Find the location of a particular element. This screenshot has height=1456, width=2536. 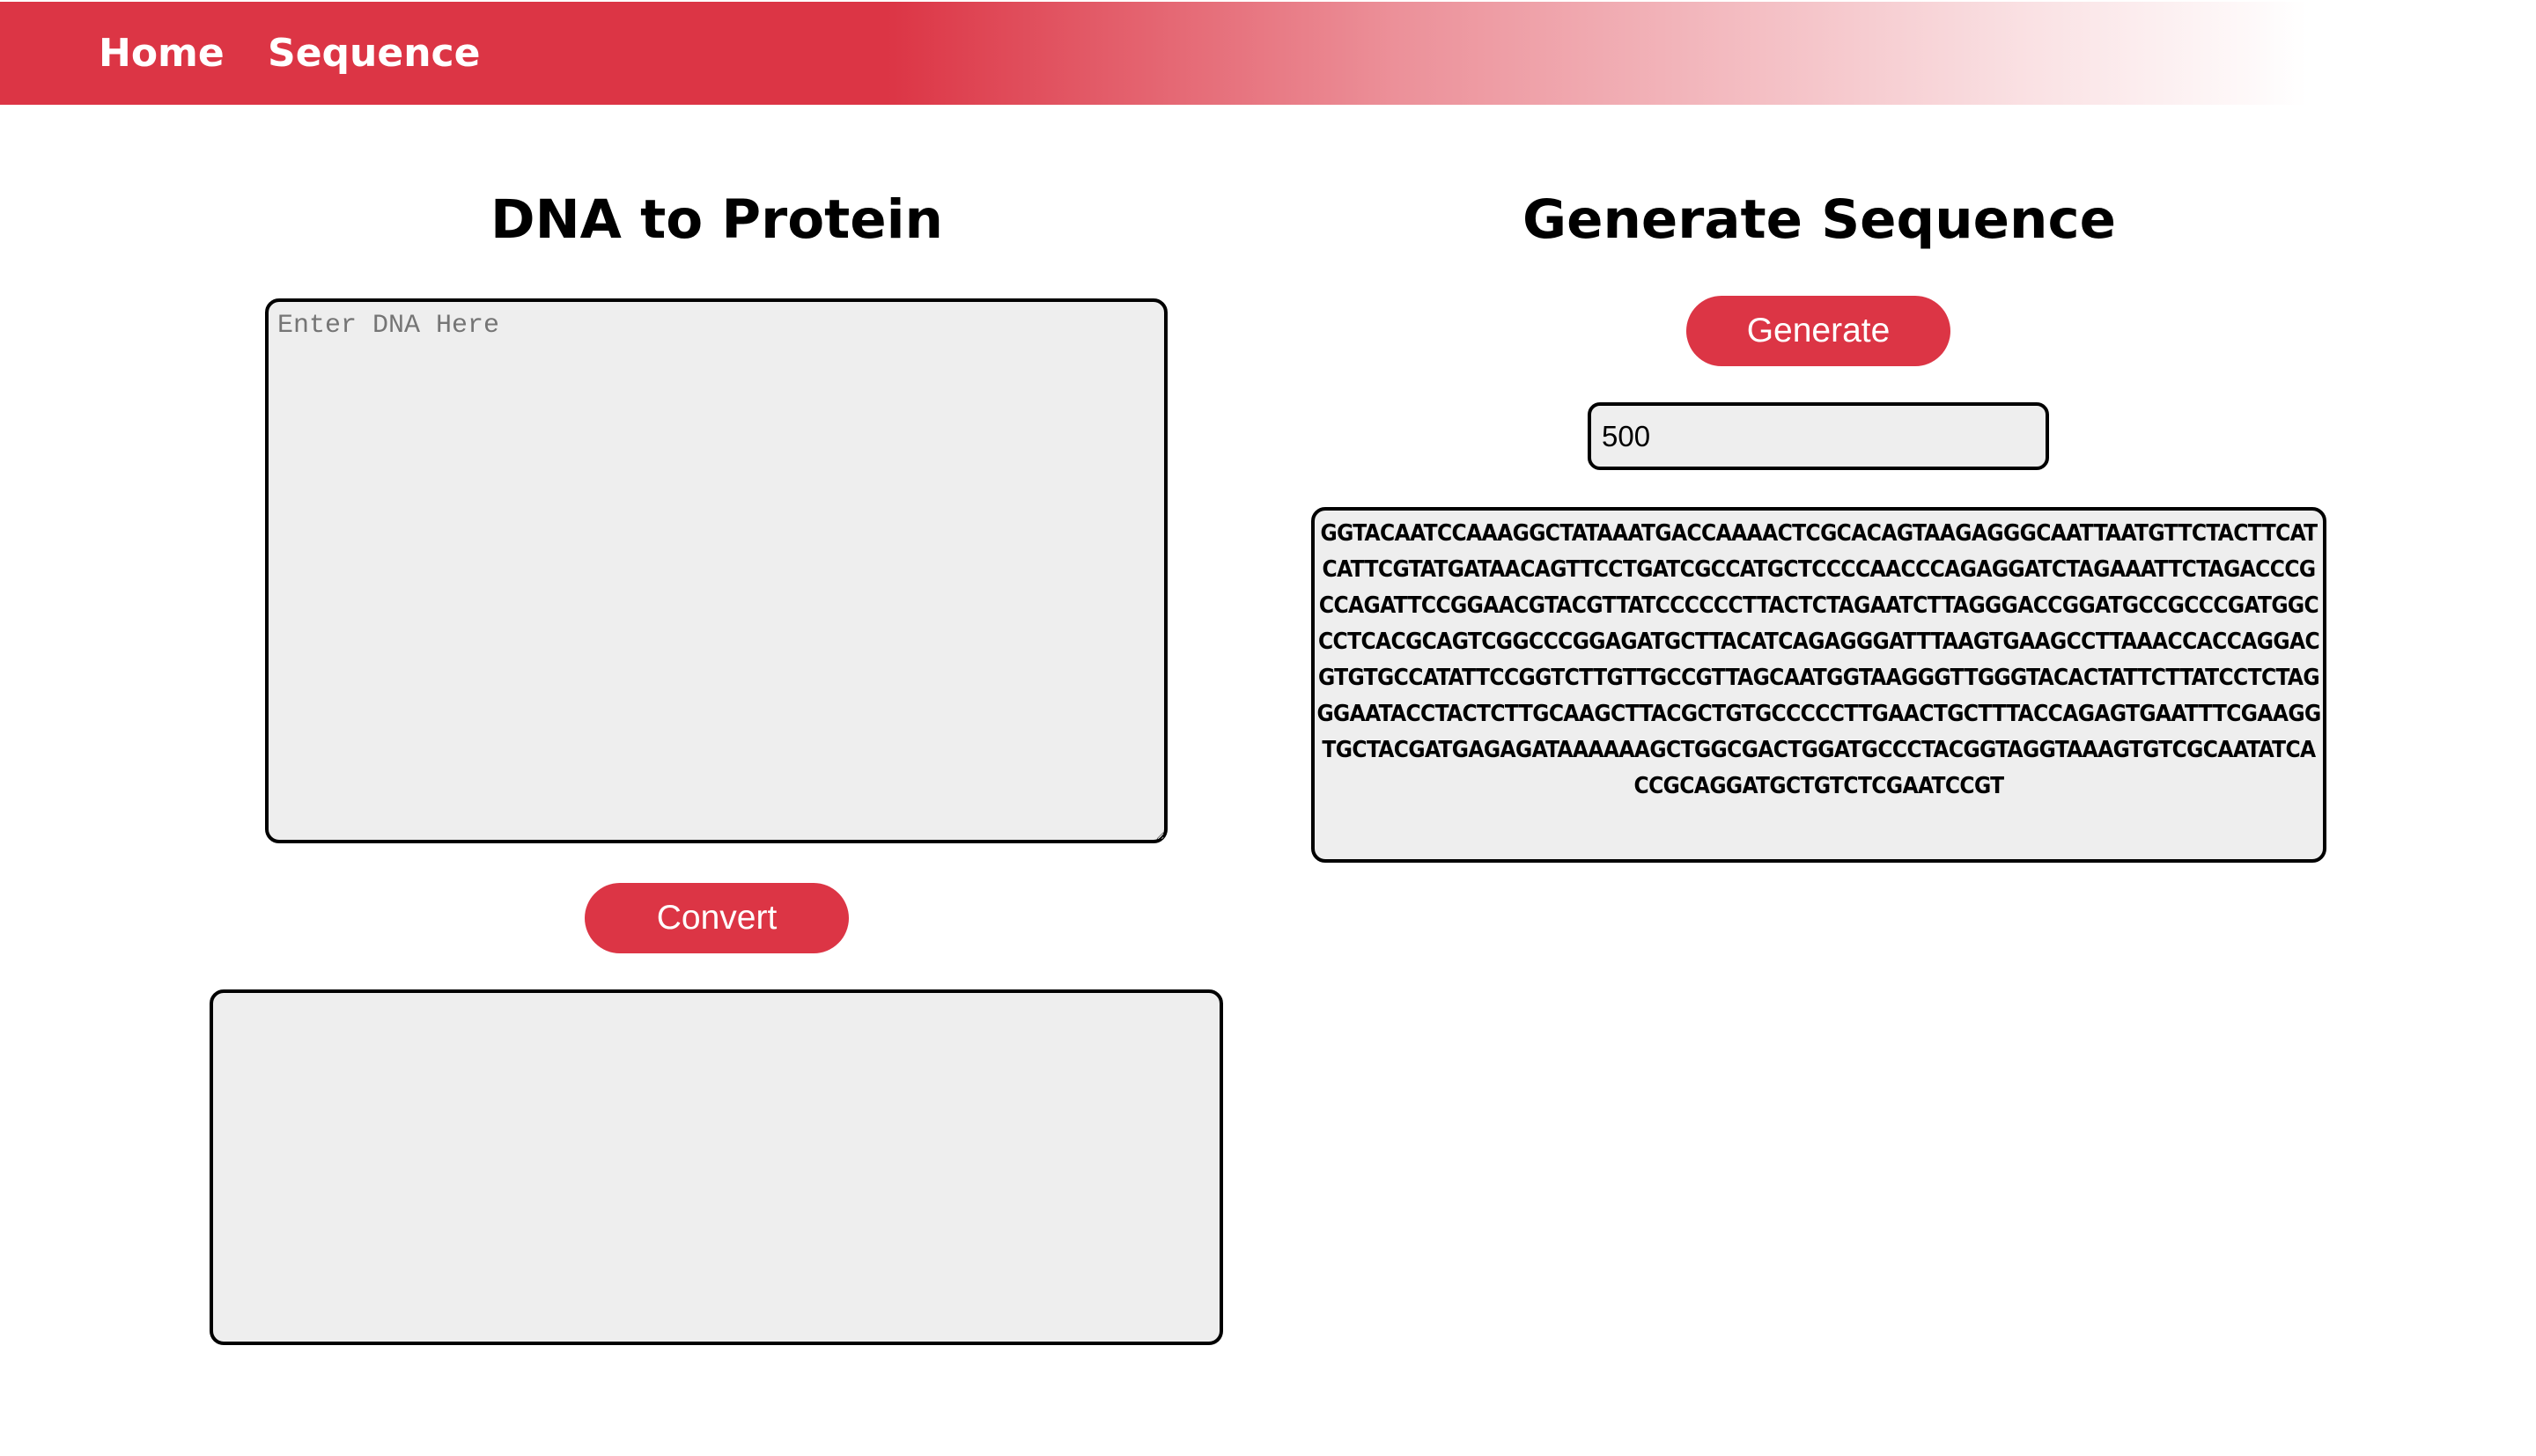

convert-button: Convert is located at coordinates (717, 918).